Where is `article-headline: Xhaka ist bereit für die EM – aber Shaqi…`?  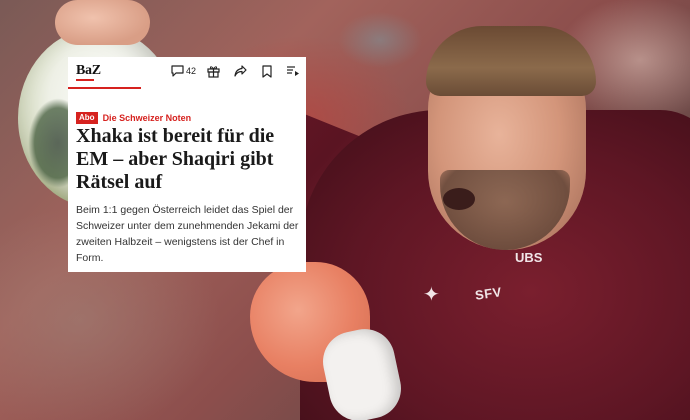
article-headline: Xhaka ist bereit für die EM – aber Shaqi… is located at coordinates (189, 159).